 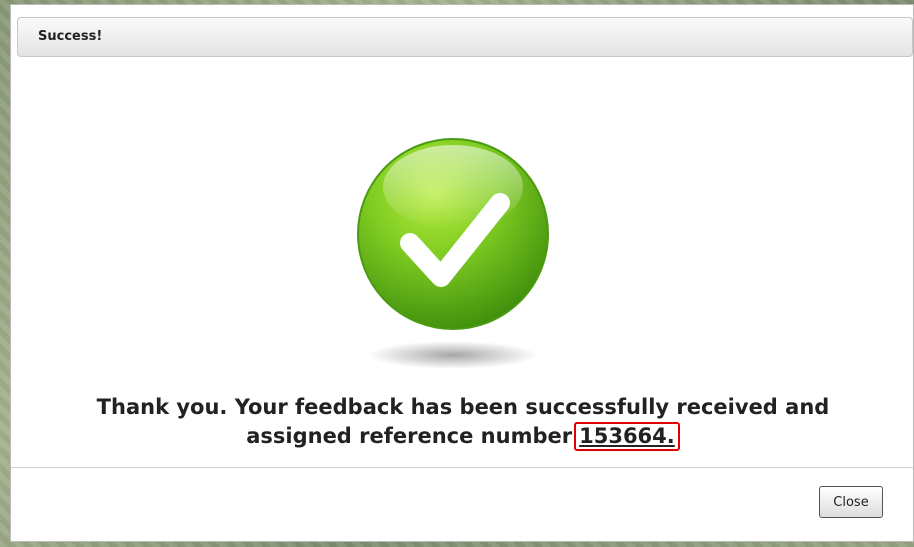 I want to click on dialog-title: Success!, so click(x=70, y=36).